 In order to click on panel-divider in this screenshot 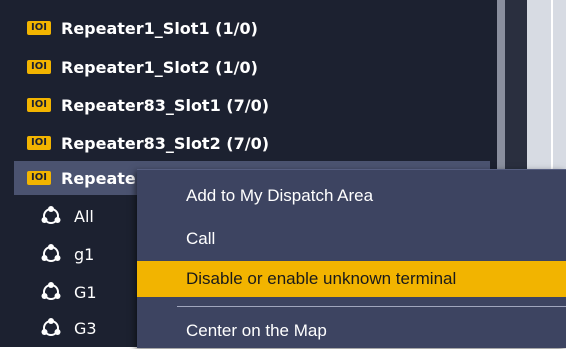, I will do `click(516, 85)`.